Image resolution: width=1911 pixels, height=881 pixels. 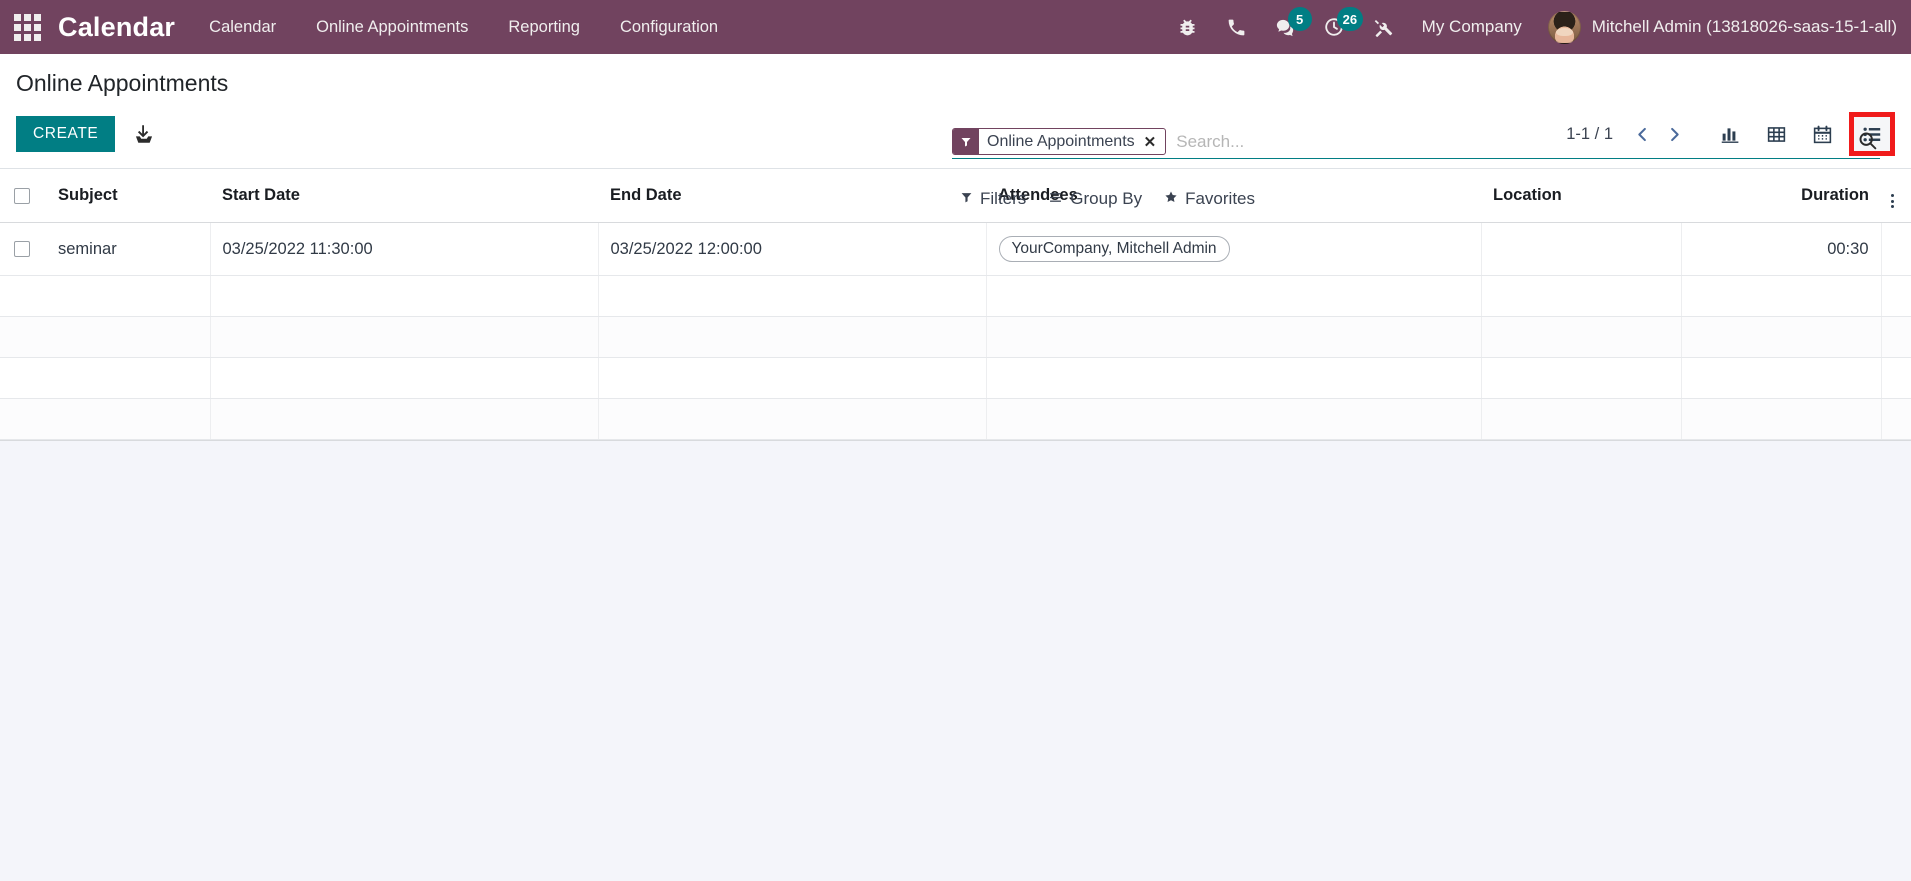 I want to click on row-select-cell, so click(x=23, y=249).